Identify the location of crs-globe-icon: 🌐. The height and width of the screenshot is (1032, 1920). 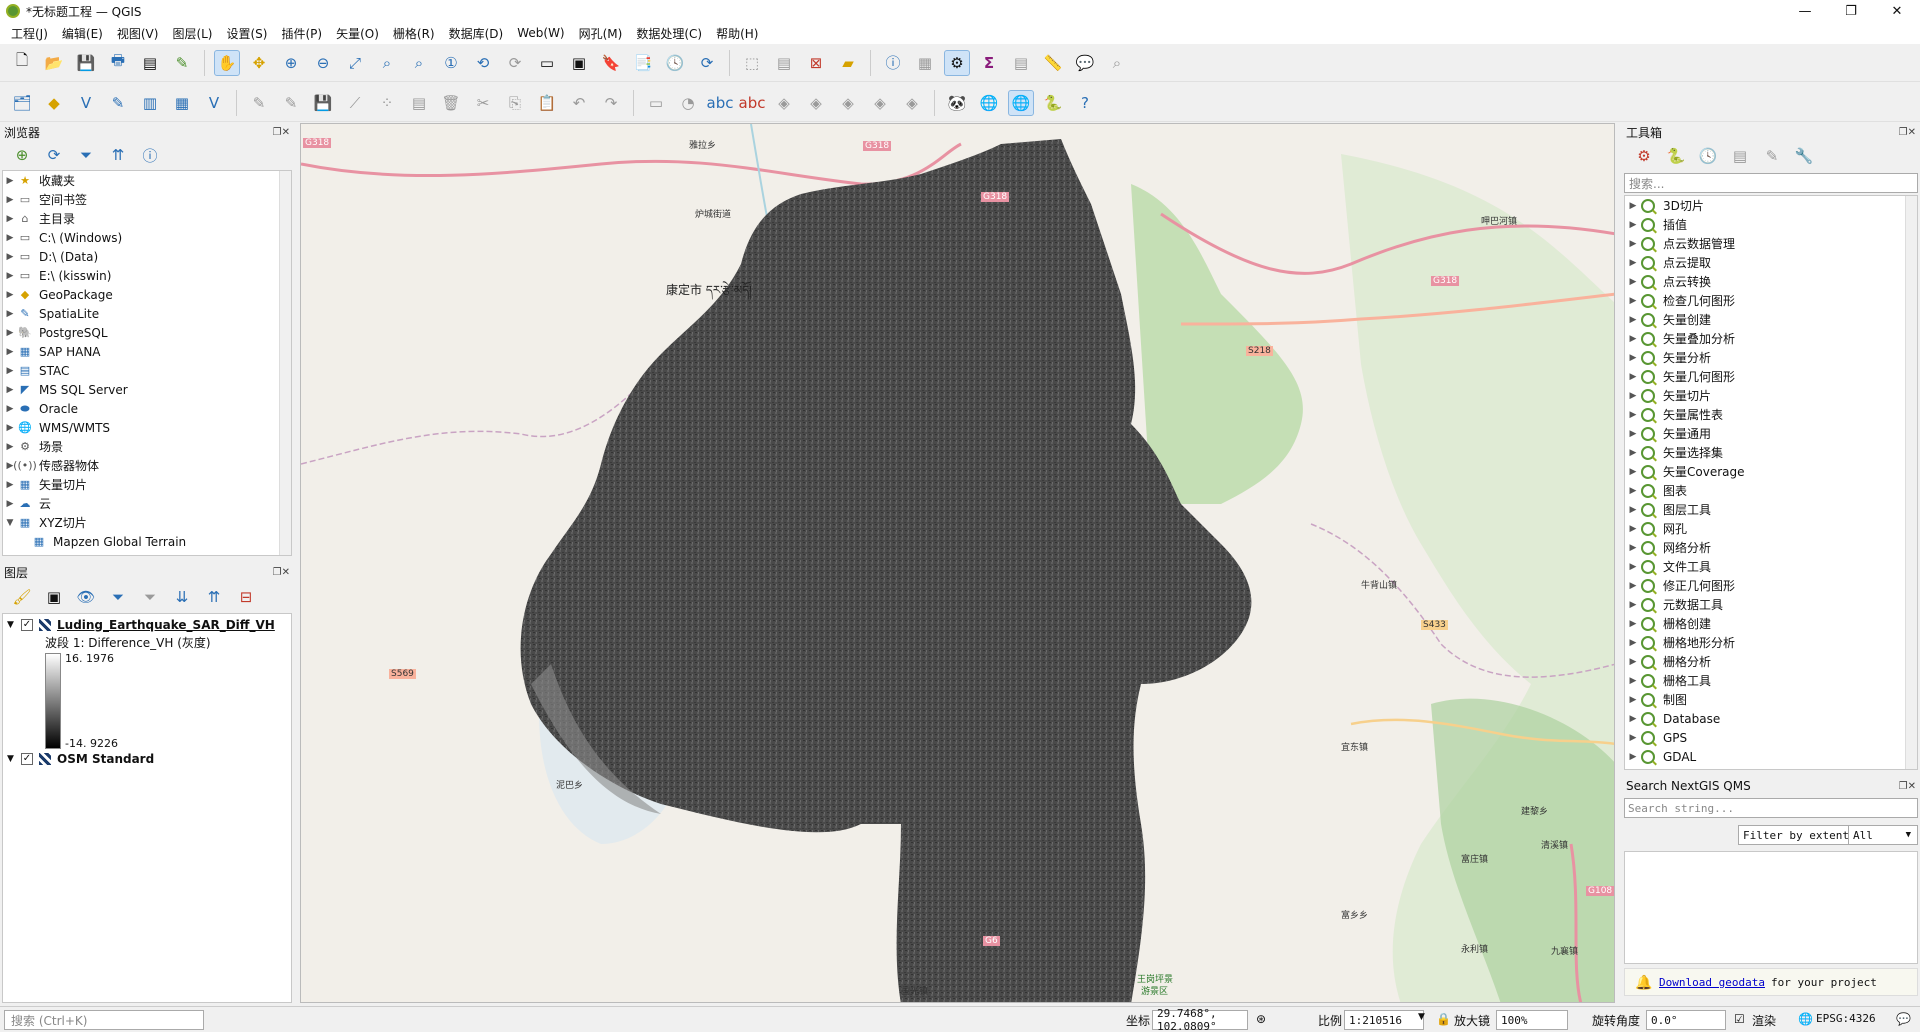
(1805, 1019).